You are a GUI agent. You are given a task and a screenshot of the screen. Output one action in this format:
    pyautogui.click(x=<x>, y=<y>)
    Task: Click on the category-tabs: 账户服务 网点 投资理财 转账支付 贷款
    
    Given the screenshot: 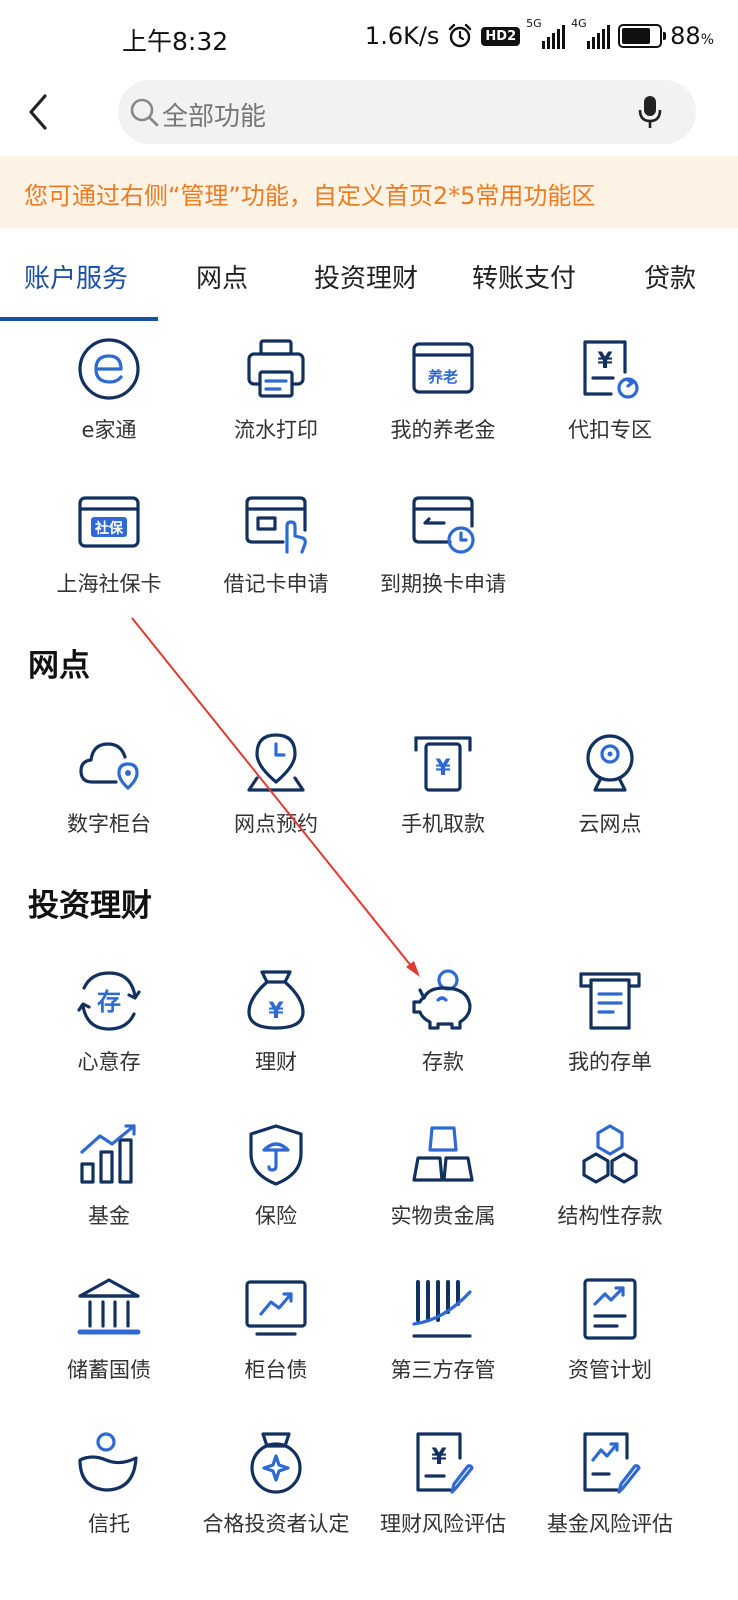 What is the action you would take?
    pyautogui.click(x=369, y=281)
    